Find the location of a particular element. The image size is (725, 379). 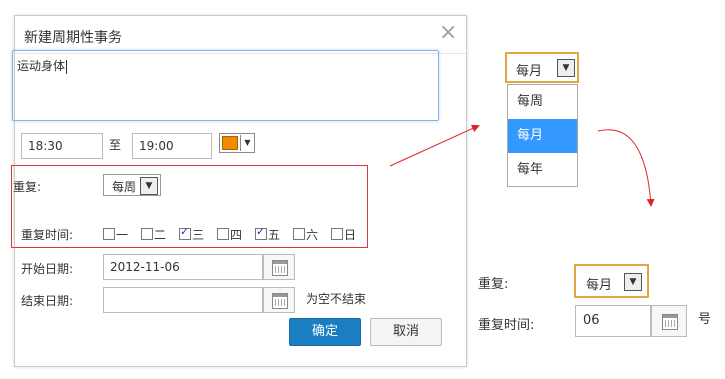

arrow-to-monthly-panel-icon is located at coordinates (626, 168).